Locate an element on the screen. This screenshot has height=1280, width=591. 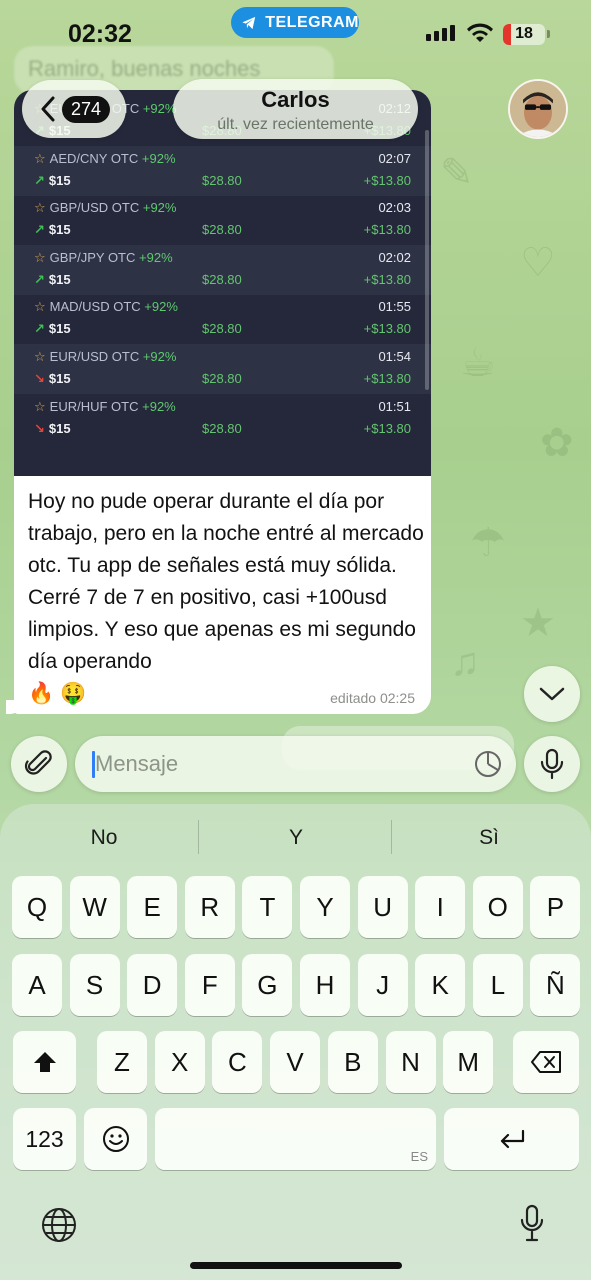
key-i: I is located at coordinates (440, 907).